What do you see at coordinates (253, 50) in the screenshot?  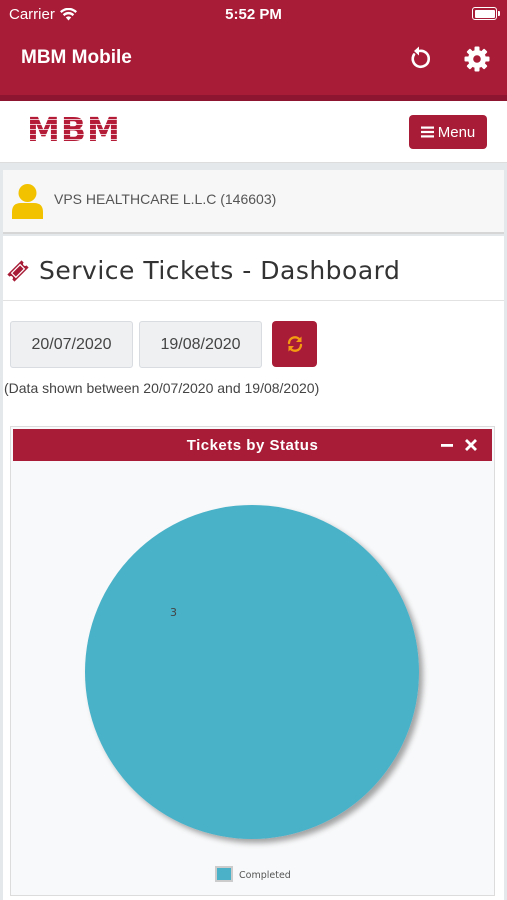 I see `app-header: Carrier 5:52 PM MBM Mobile` at bounding box center [253, 50].